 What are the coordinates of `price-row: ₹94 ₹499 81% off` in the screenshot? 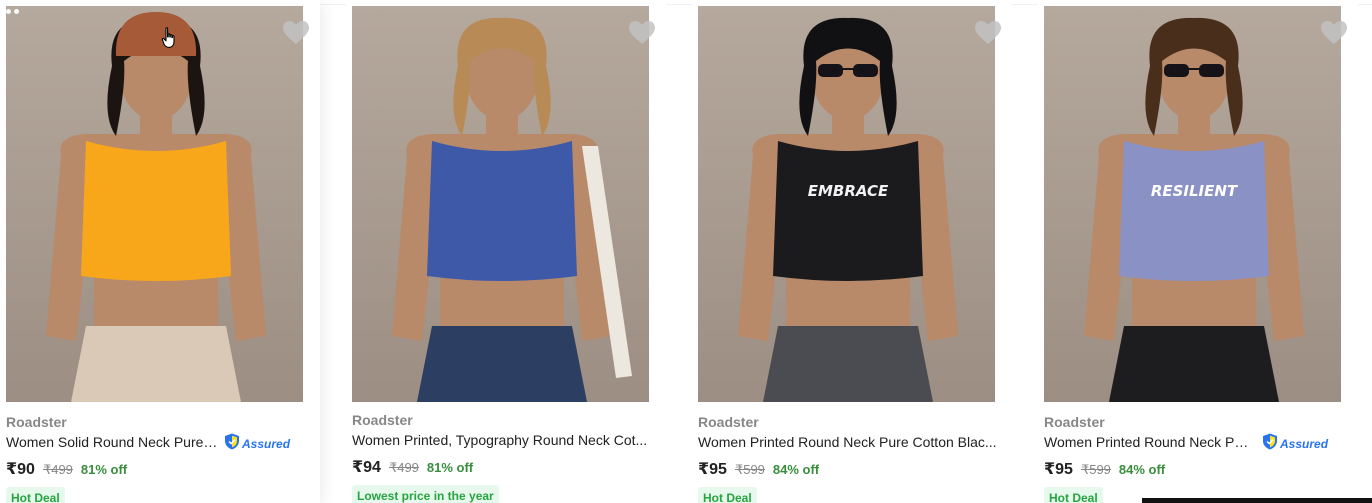 It's located at (412, 467).